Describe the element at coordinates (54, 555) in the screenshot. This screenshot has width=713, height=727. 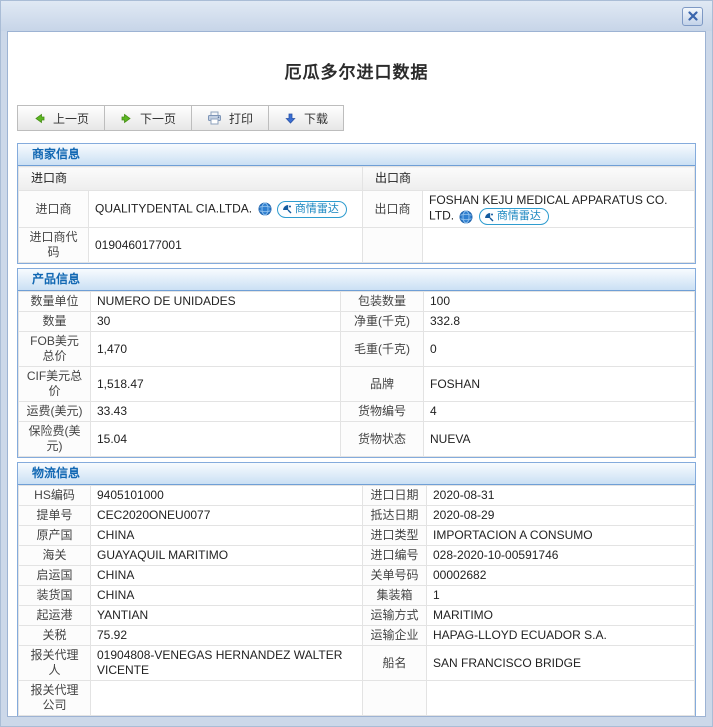
I see `field-label: 海关` at that location.